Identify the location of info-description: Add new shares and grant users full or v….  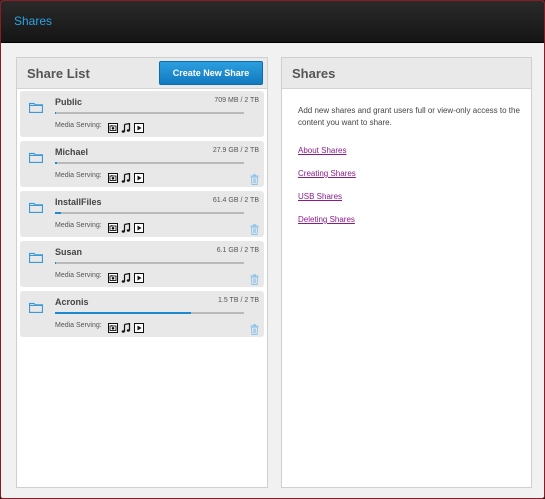
(409, 116).